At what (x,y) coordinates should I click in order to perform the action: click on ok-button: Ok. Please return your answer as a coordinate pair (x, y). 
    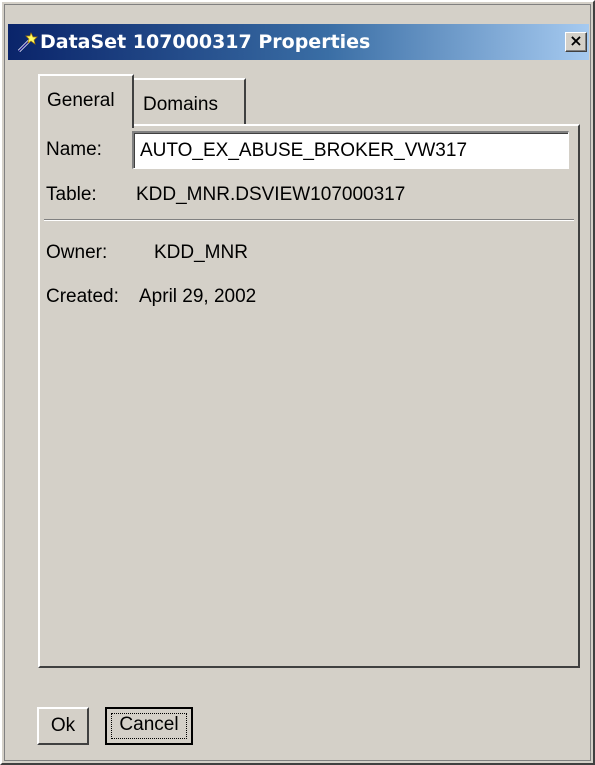
    Looking at the image, I should click on (63, 726).